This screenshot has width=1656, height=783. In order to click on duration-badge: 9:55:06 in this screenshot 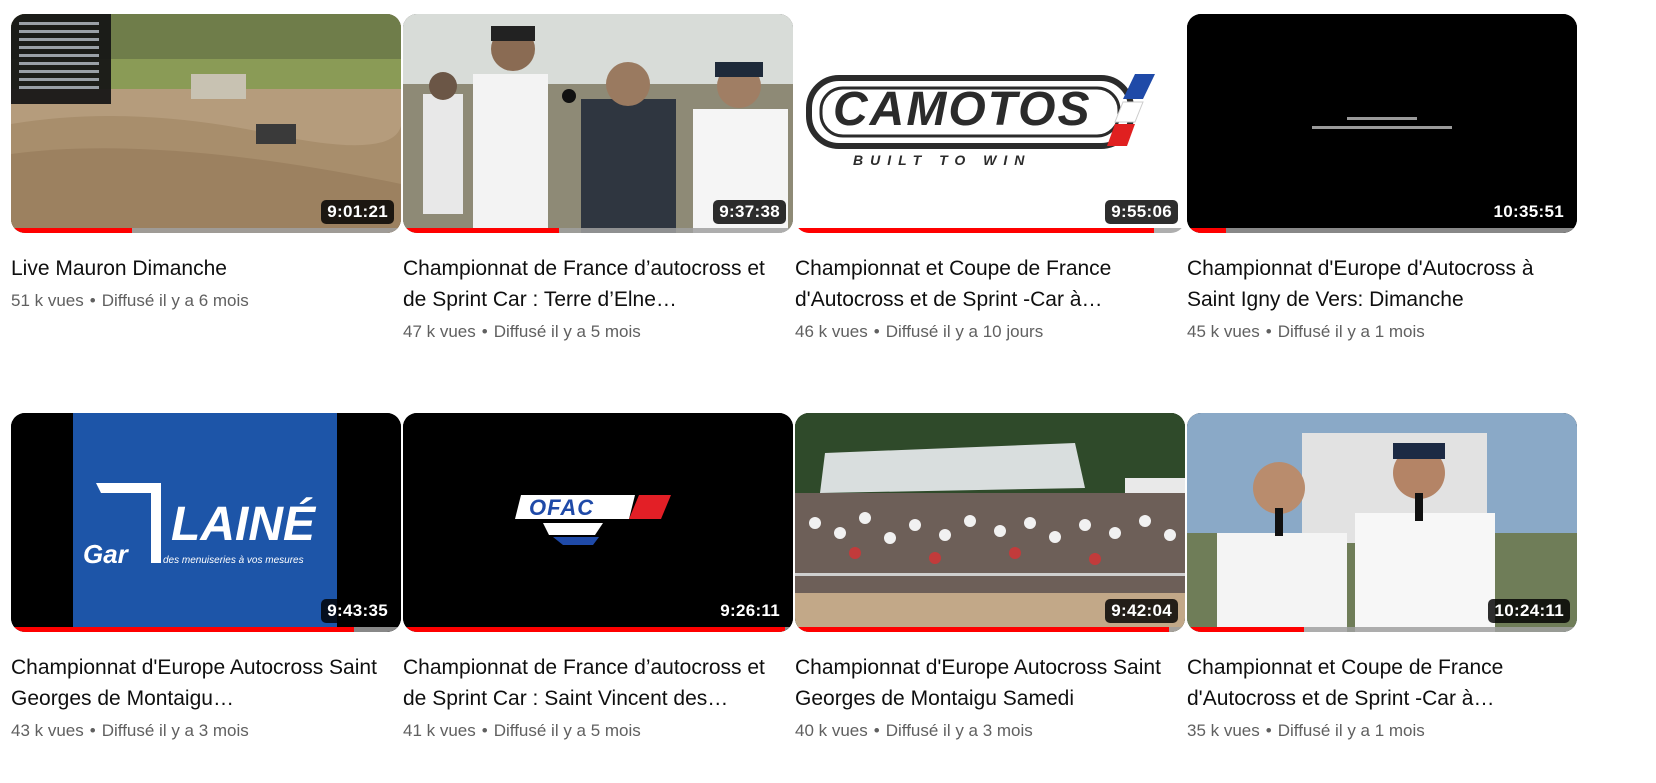, I will do `click(1141, 212)`.